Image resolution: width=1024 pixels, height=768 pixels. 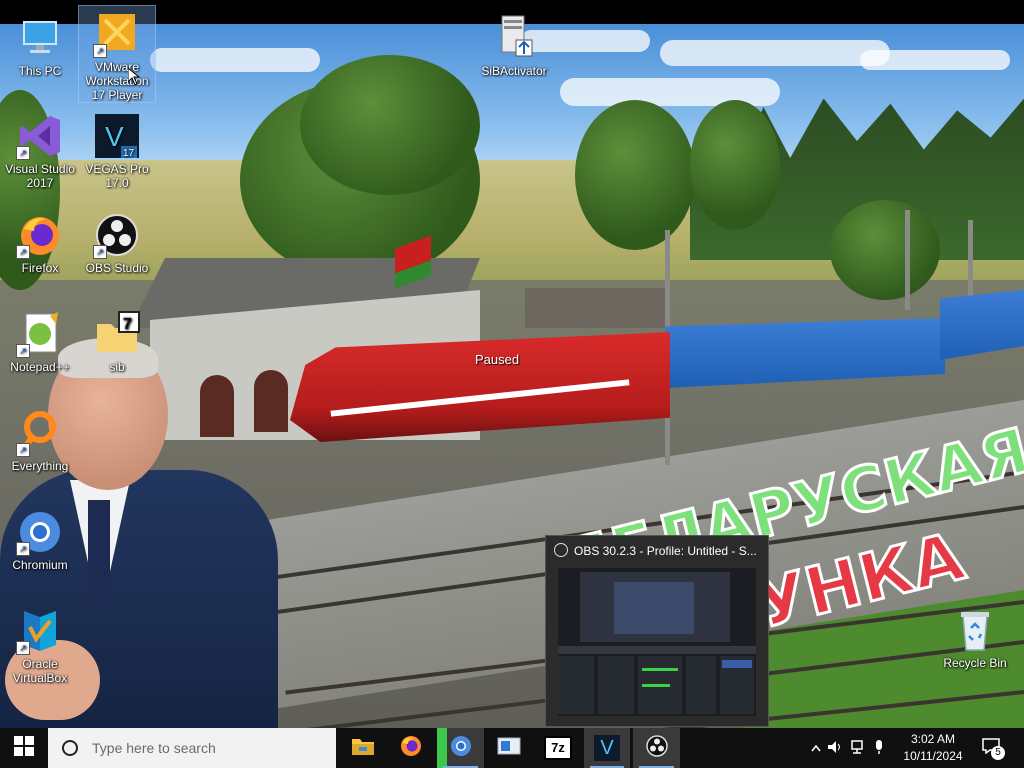 I want to click on remote-desktop-icon, so click(x=509, y=748).